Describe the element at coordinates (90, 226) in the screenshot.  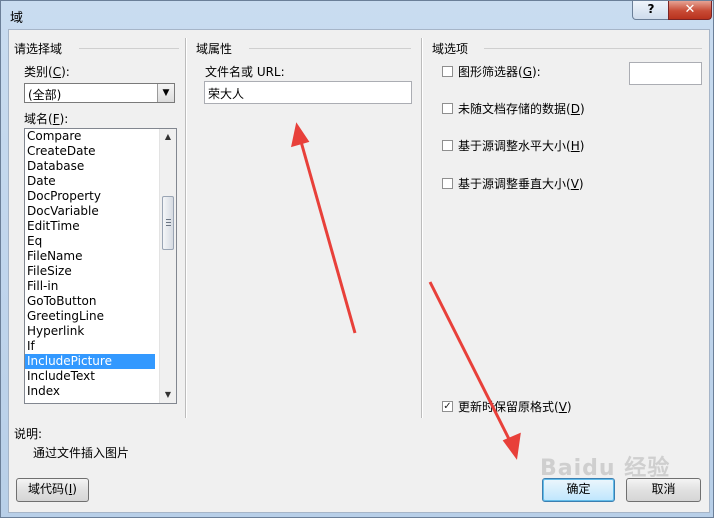
I see `list-item: EditTime` at that location.